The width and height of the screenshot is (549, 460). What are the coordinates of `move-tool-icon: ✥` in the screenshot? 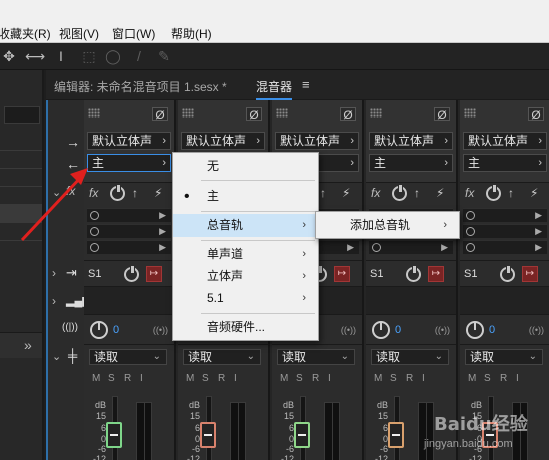 It's located at (9, 56).